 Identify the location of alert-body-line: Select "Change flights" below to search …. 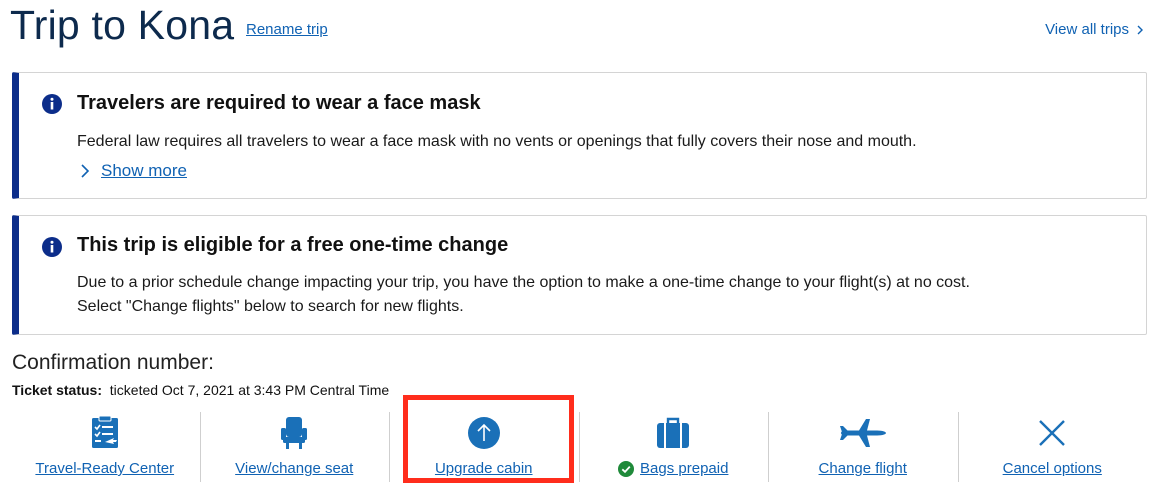
(270, 306).